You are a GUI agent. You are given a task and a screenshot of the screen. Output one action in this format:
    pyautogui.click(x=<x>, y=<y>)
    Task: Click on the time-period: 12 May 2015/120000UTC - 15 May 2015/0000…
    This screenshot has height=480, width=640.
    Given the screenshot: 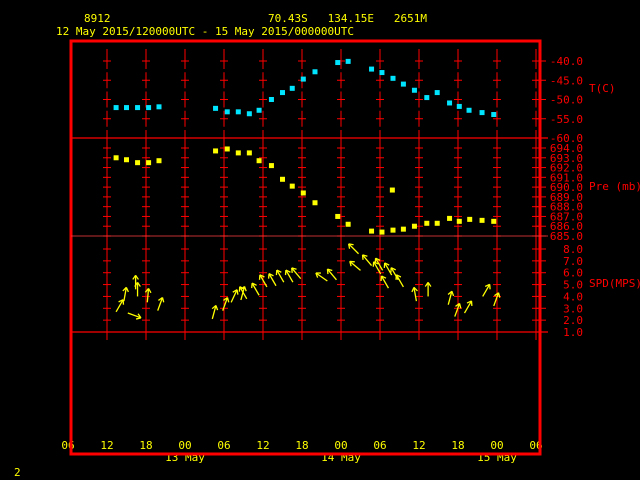 What is the action you would take?
    pyautogui.click(x=205, y=31)
    